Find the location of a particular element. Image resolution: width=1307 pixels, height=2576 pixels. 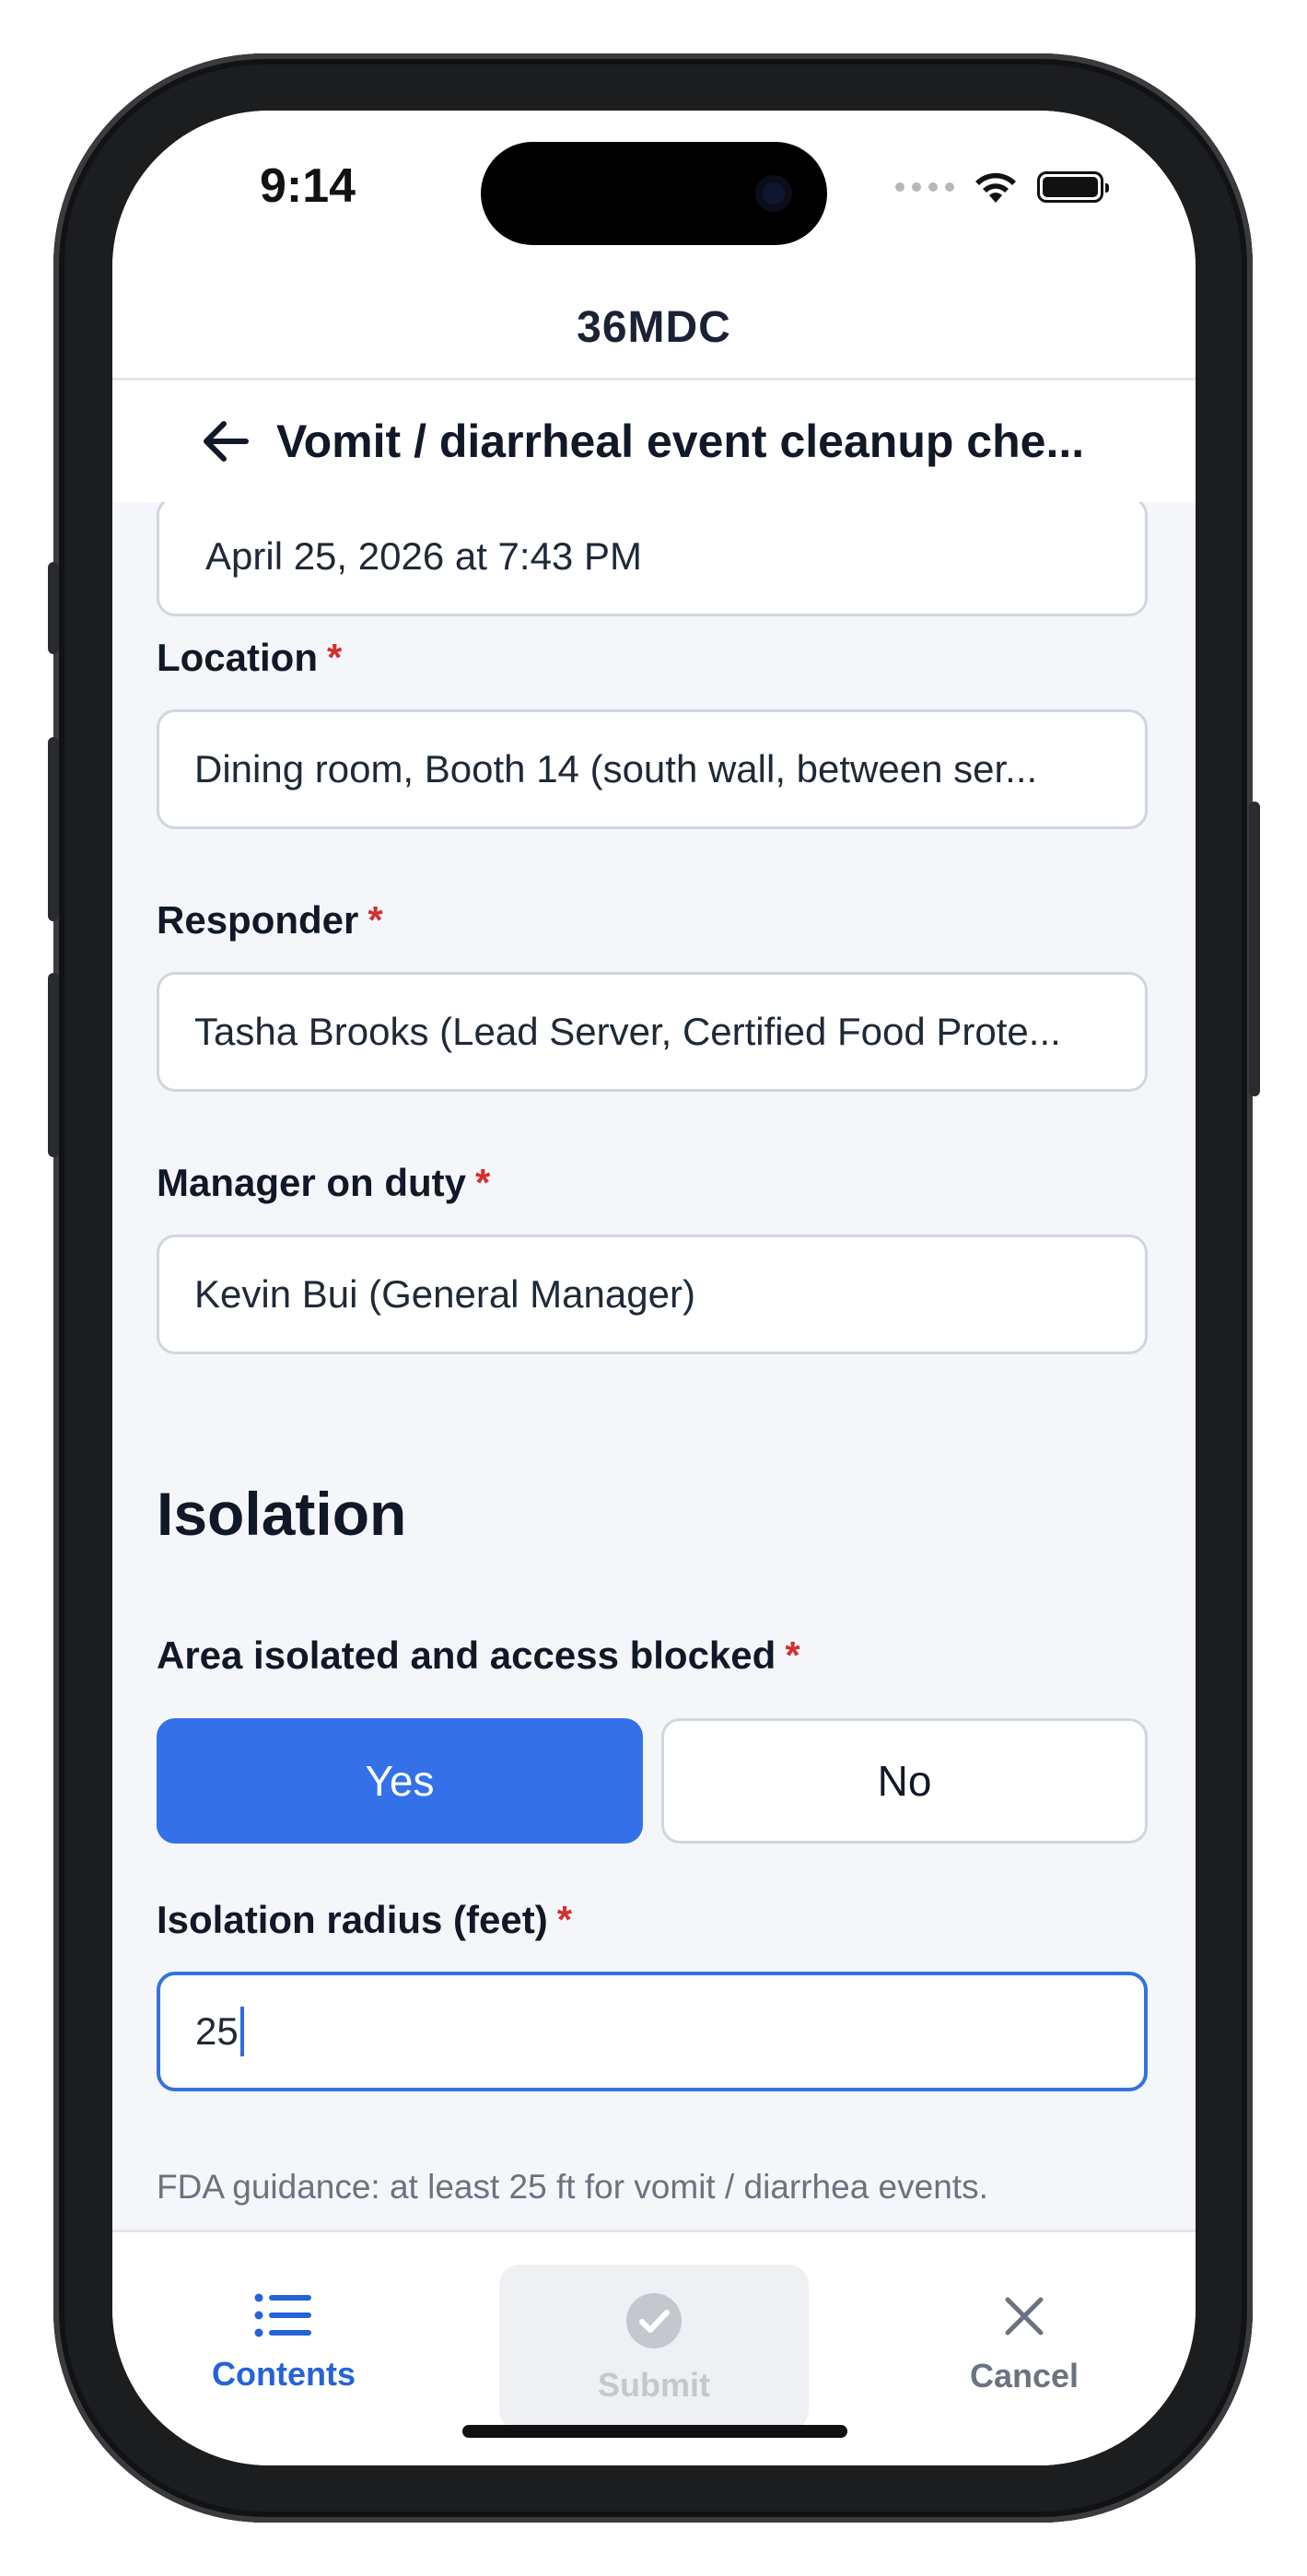

contents-button: Contents is located at coordinates (283, 2347).